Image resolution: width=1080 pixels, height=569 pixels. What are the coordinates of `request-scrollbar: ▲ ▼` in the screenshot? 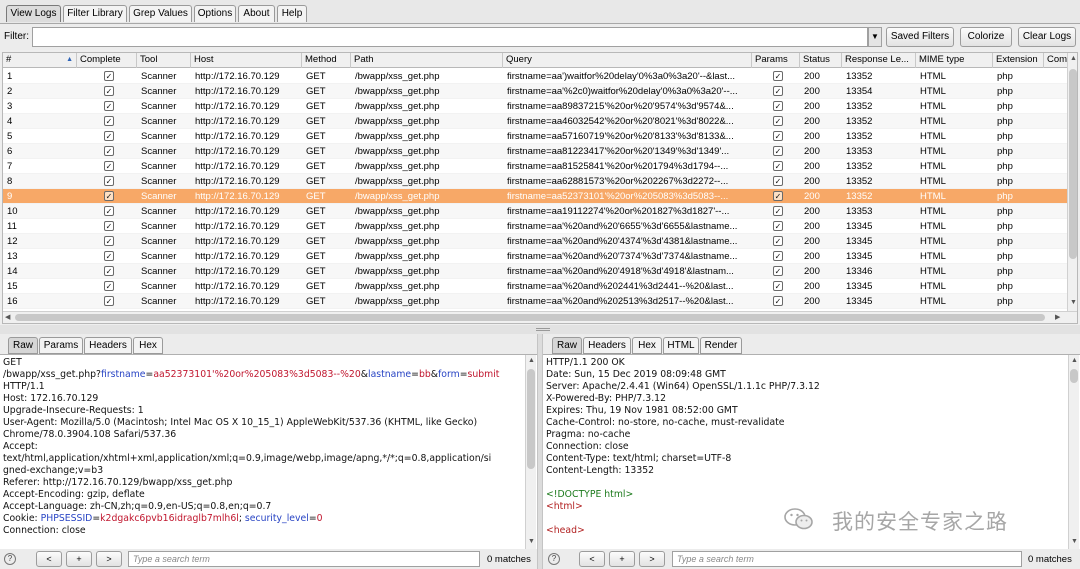 It's located at (530, 452).